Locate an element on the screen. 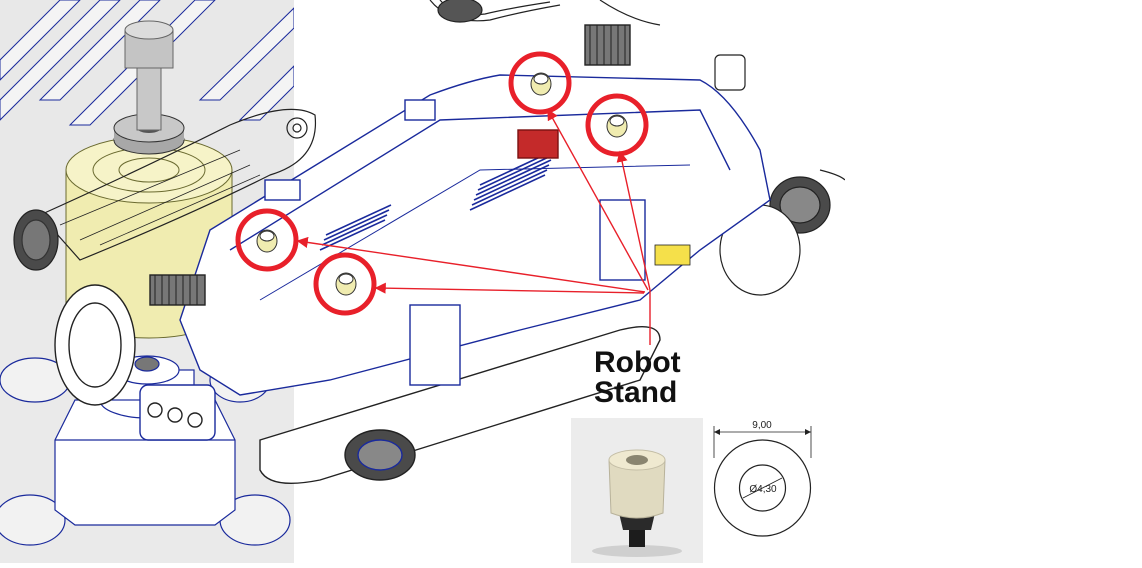 Image resolution: width=1142 pixels, height=568 pixels. stand-photo-image is located at coordinates (637, 490).